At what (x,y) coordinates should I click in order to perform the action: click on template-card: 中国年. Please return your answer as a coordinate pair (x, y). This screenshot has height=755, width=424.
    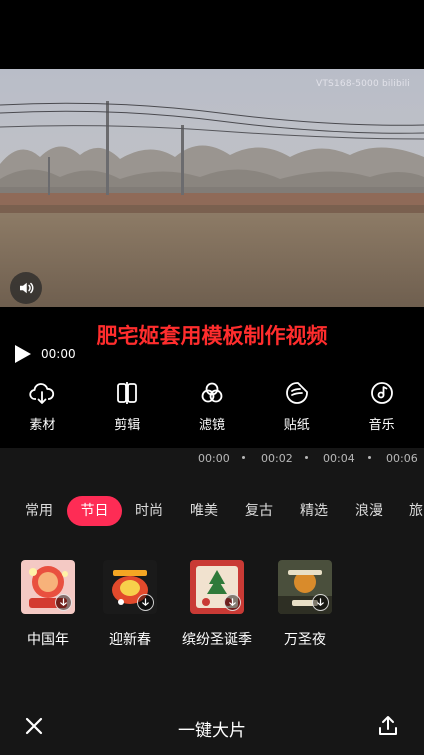
    Looking at the image, I should click on (48, 604).